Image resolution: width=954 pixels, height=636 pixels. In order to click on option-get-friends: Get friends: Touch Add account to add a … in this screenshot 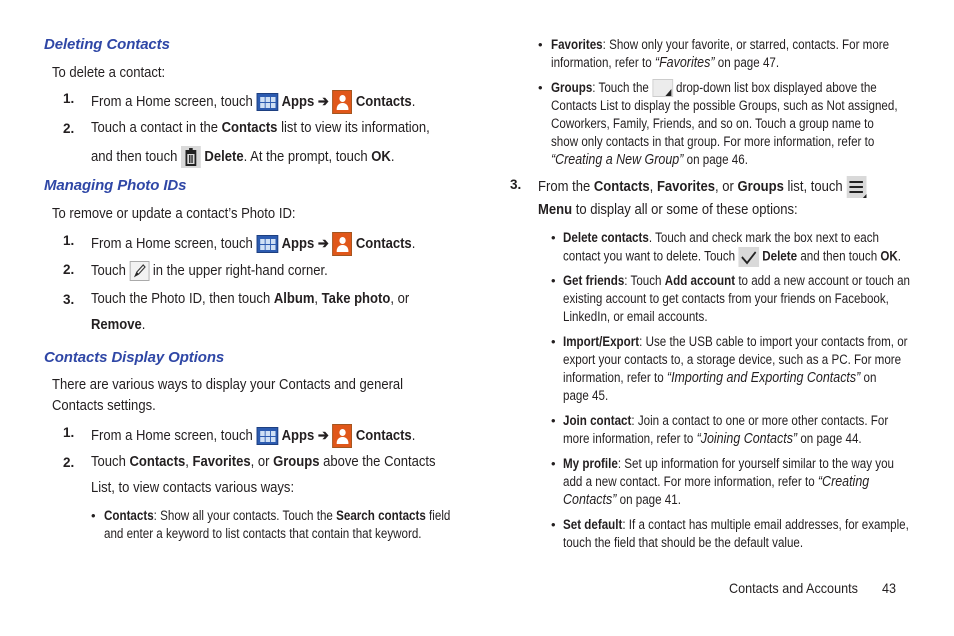, I will do `click(737, 298)`.